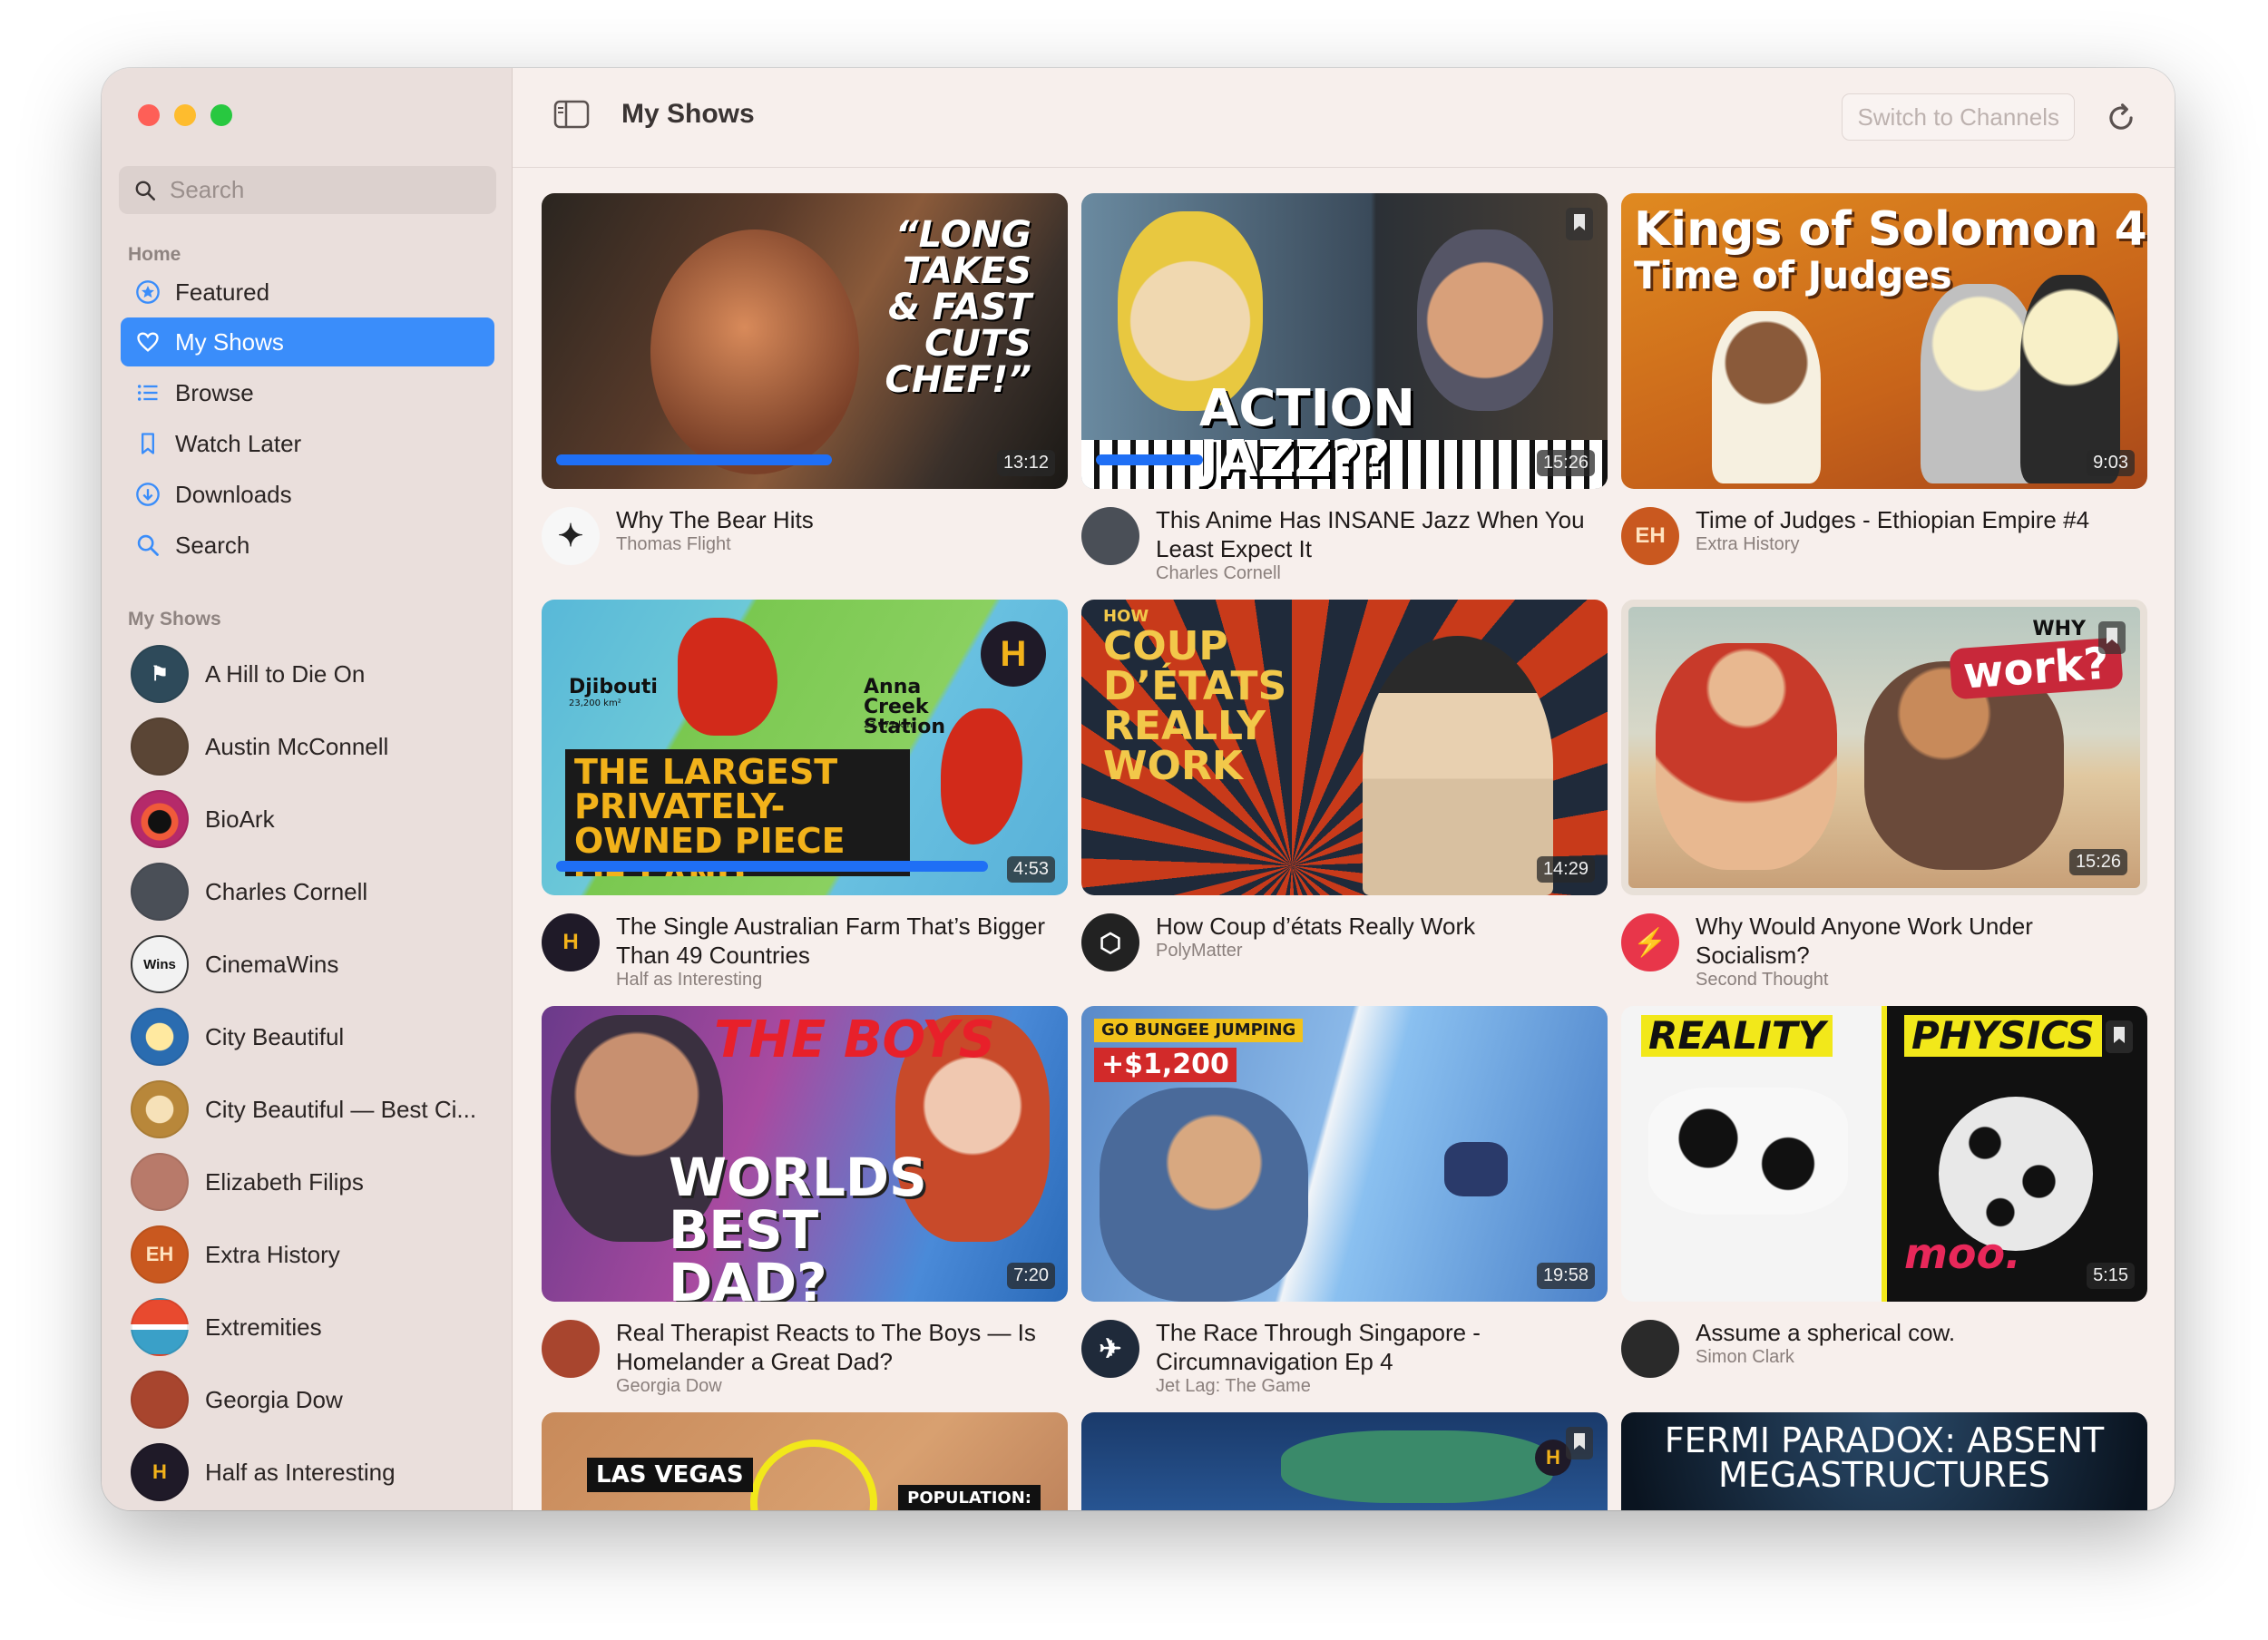  What do you see at coordinates (669, 1386) in the screenshot?
I see `video-channel: Georgia Dow` at bounding box center [669, 1386].